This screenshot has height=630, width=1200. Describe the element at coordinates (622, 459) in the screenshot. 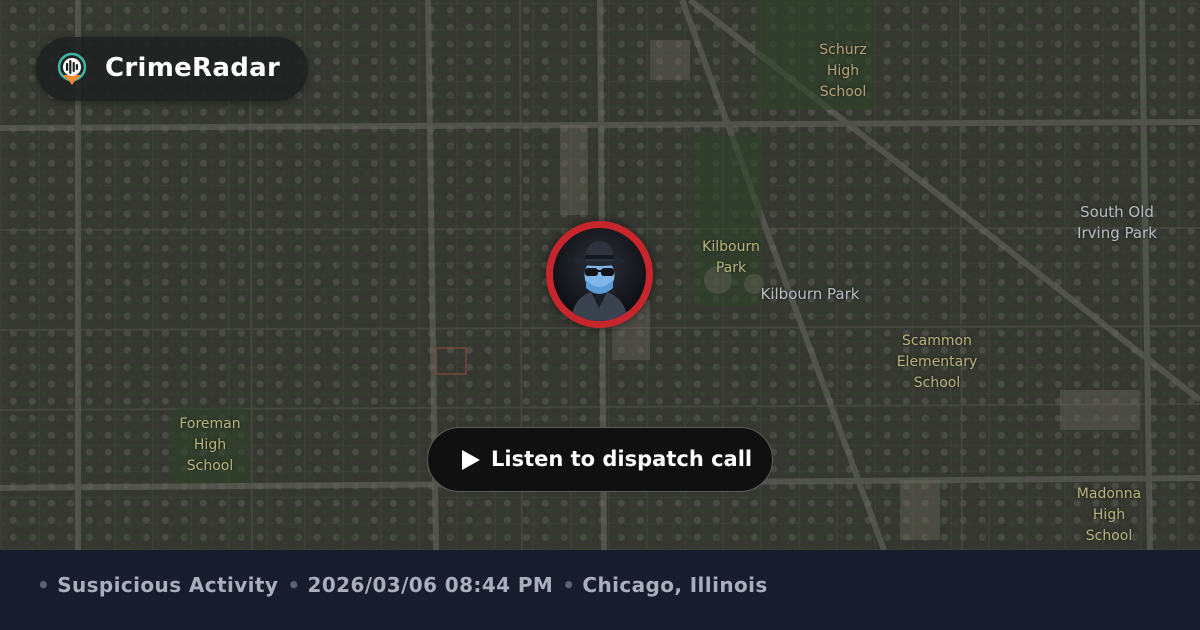

I see `listen-dispatch-label: Listen to dispatch call` at that location.